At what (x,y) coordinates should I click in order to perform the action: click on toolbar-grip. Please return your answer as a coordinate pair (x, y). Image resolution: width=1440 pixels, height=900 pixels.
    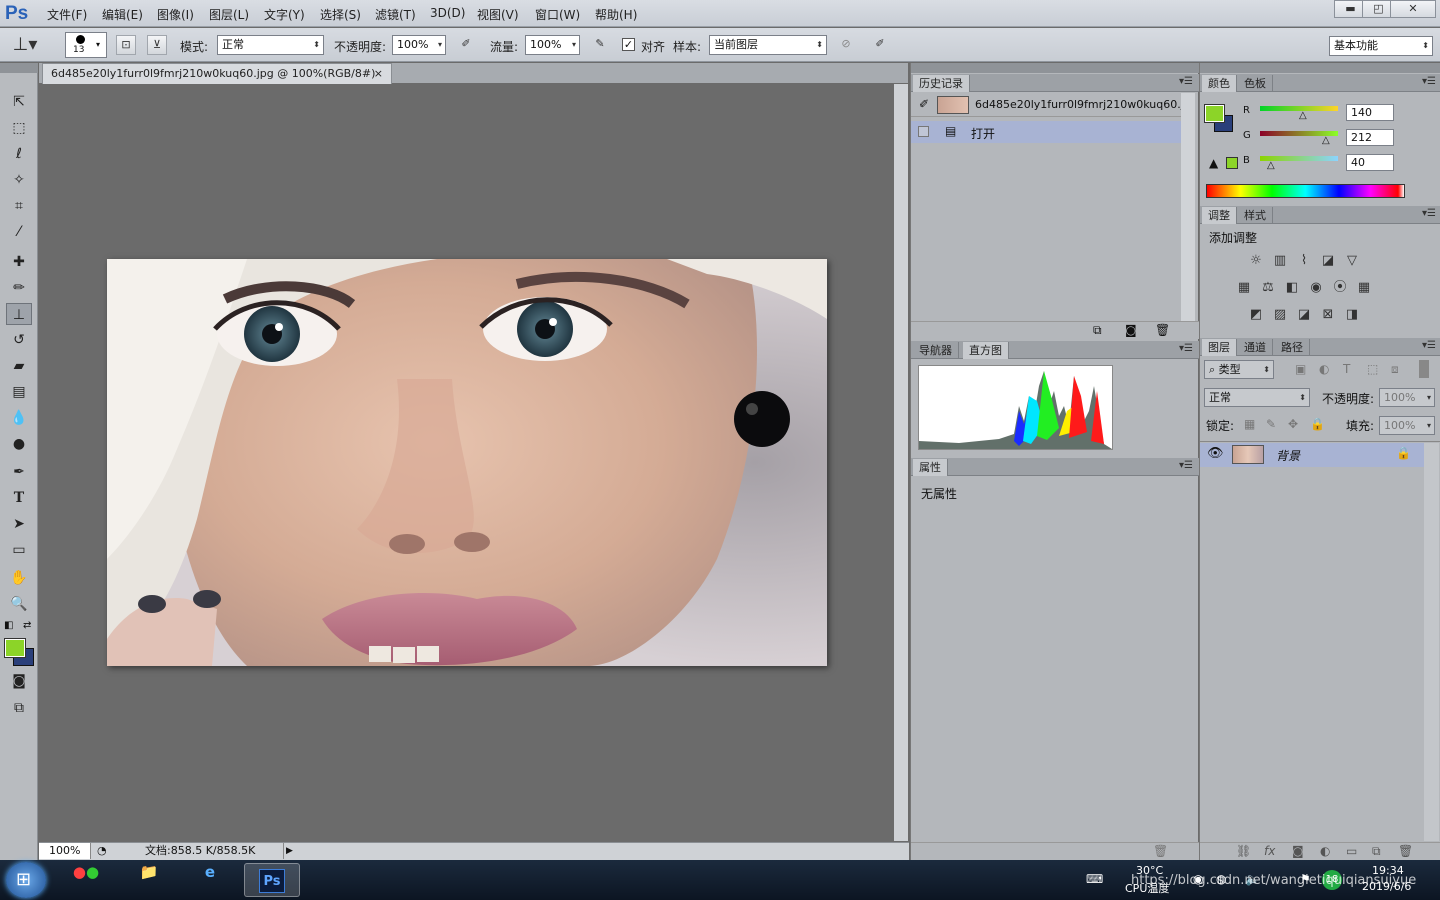
    Looking at the image, I should click on (19, 68).